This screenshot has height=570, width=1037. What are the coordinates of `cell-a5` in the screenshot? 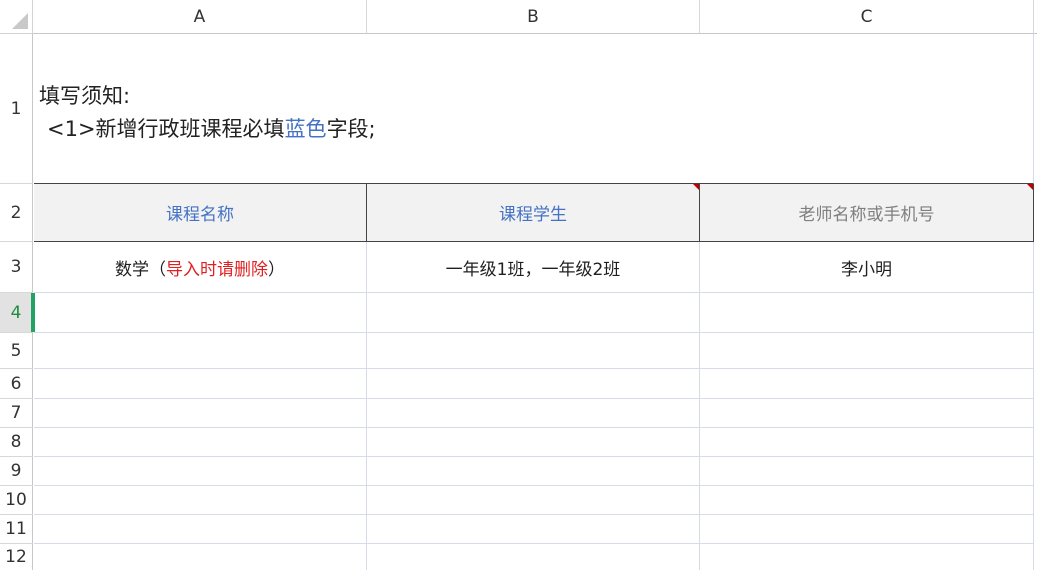 It's located at (200, 351).